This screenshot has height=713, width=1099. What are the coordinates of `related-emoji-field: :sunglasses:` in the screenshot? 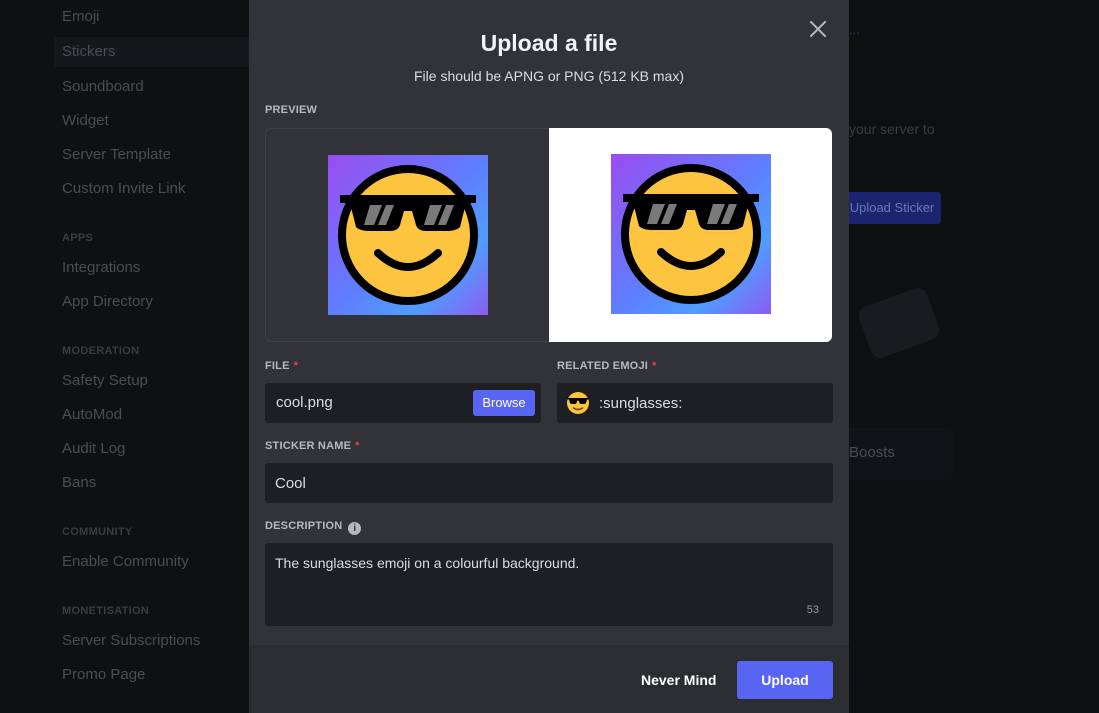 It's located at (695, 403).